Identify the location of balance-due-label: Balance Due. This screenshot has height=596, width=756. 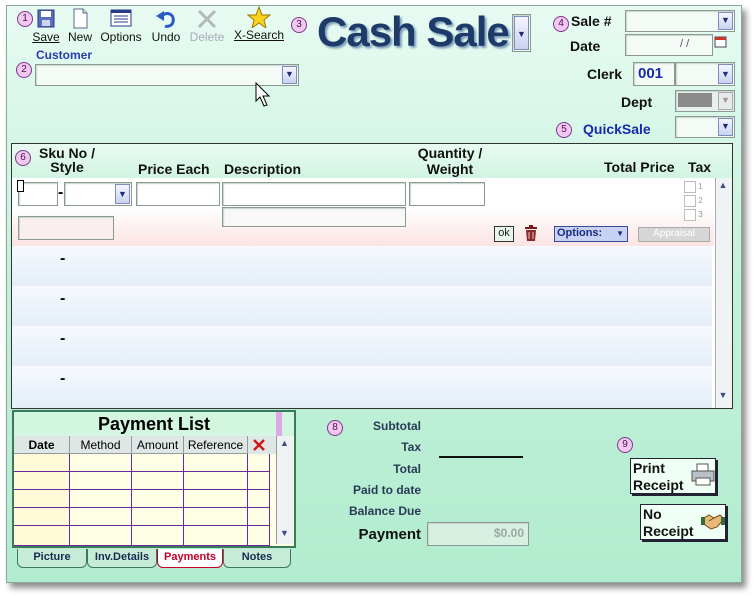
(384, 511).